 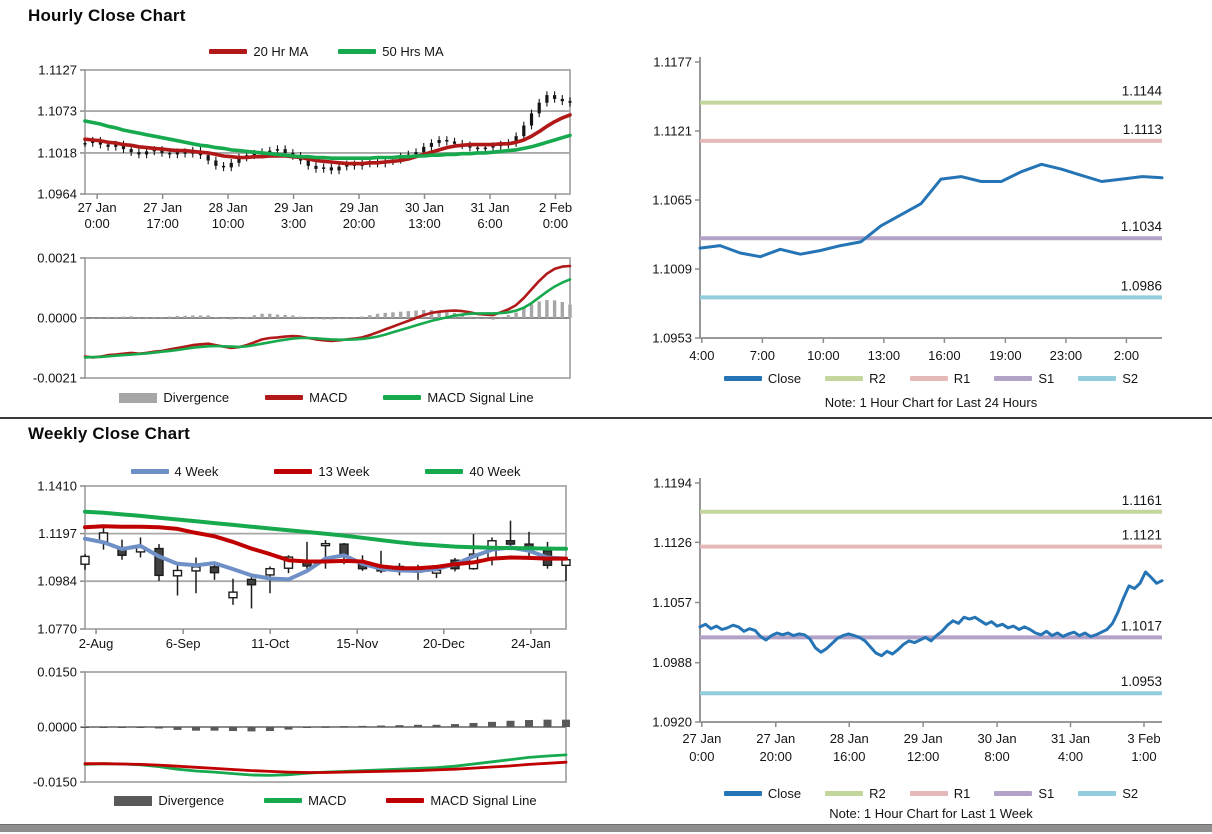 I want to click on x-tick-label: 6:00, so click(x=489, y=223).